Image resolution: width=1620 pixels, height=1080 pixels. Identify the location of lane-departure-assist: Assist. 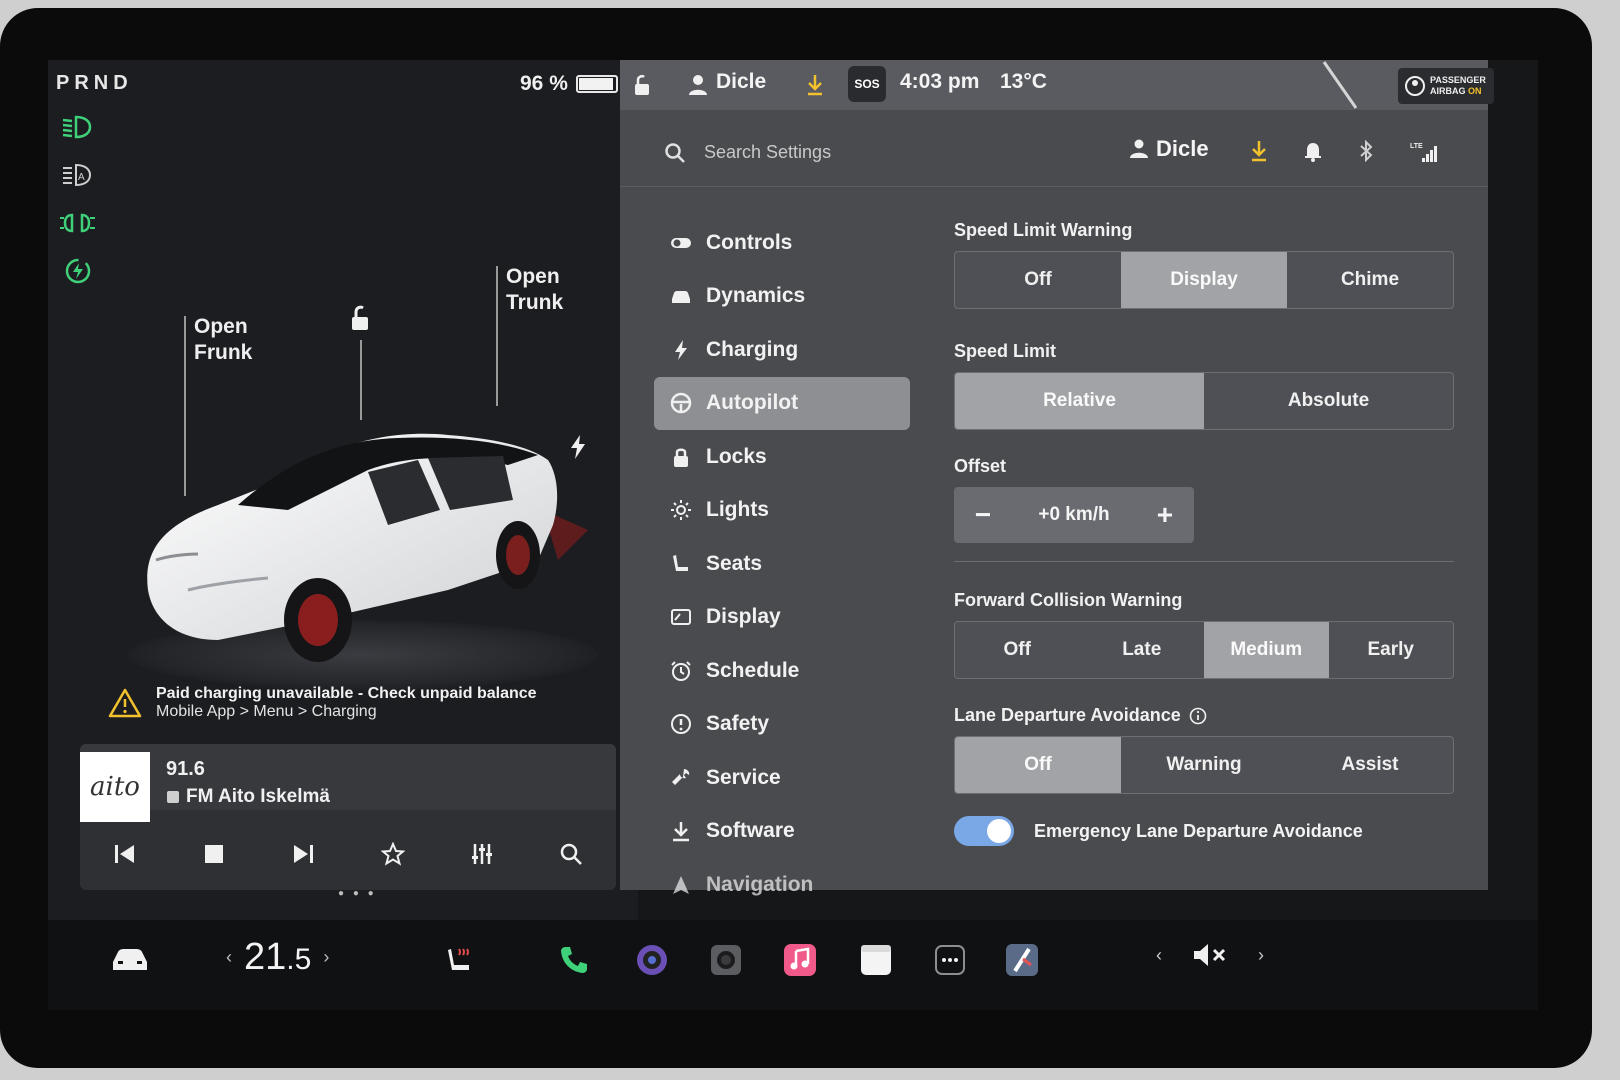
(1370, 765).